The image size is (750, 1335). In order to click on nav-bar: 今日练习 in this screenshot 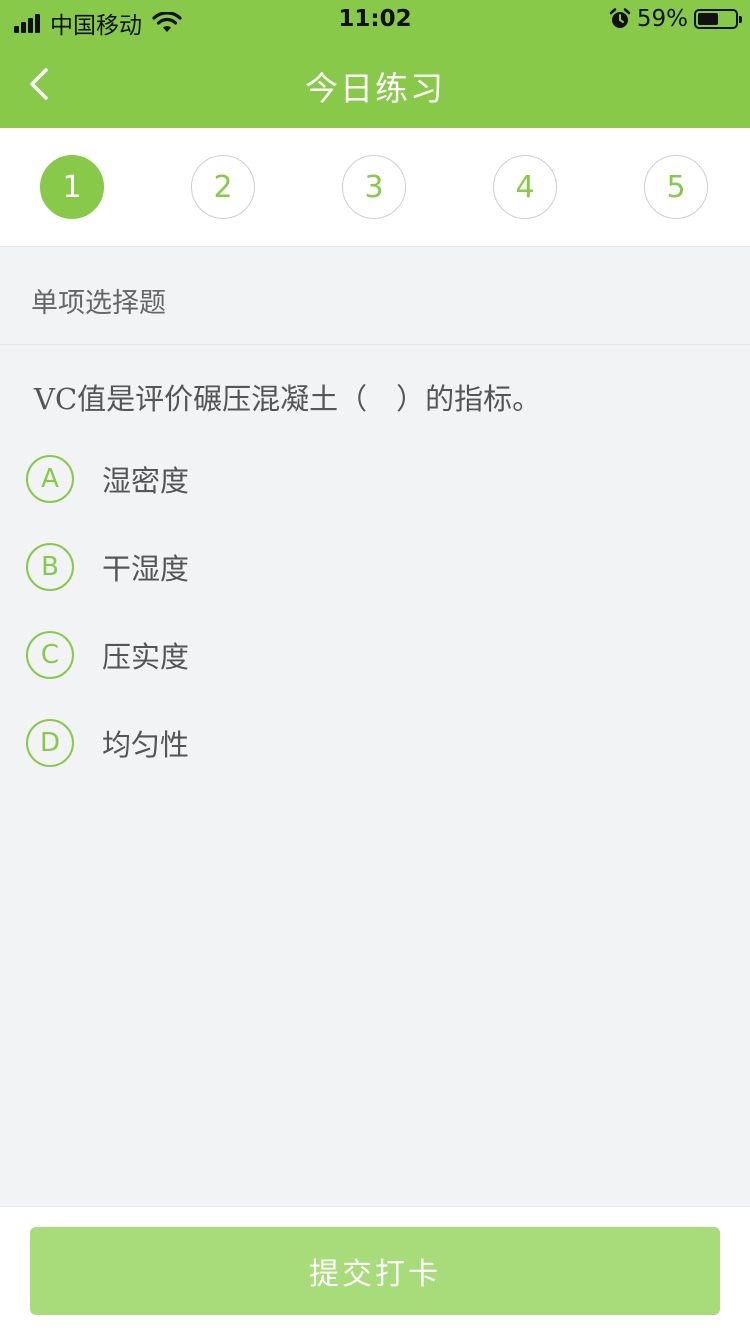, I will do `click(375, 84)`.